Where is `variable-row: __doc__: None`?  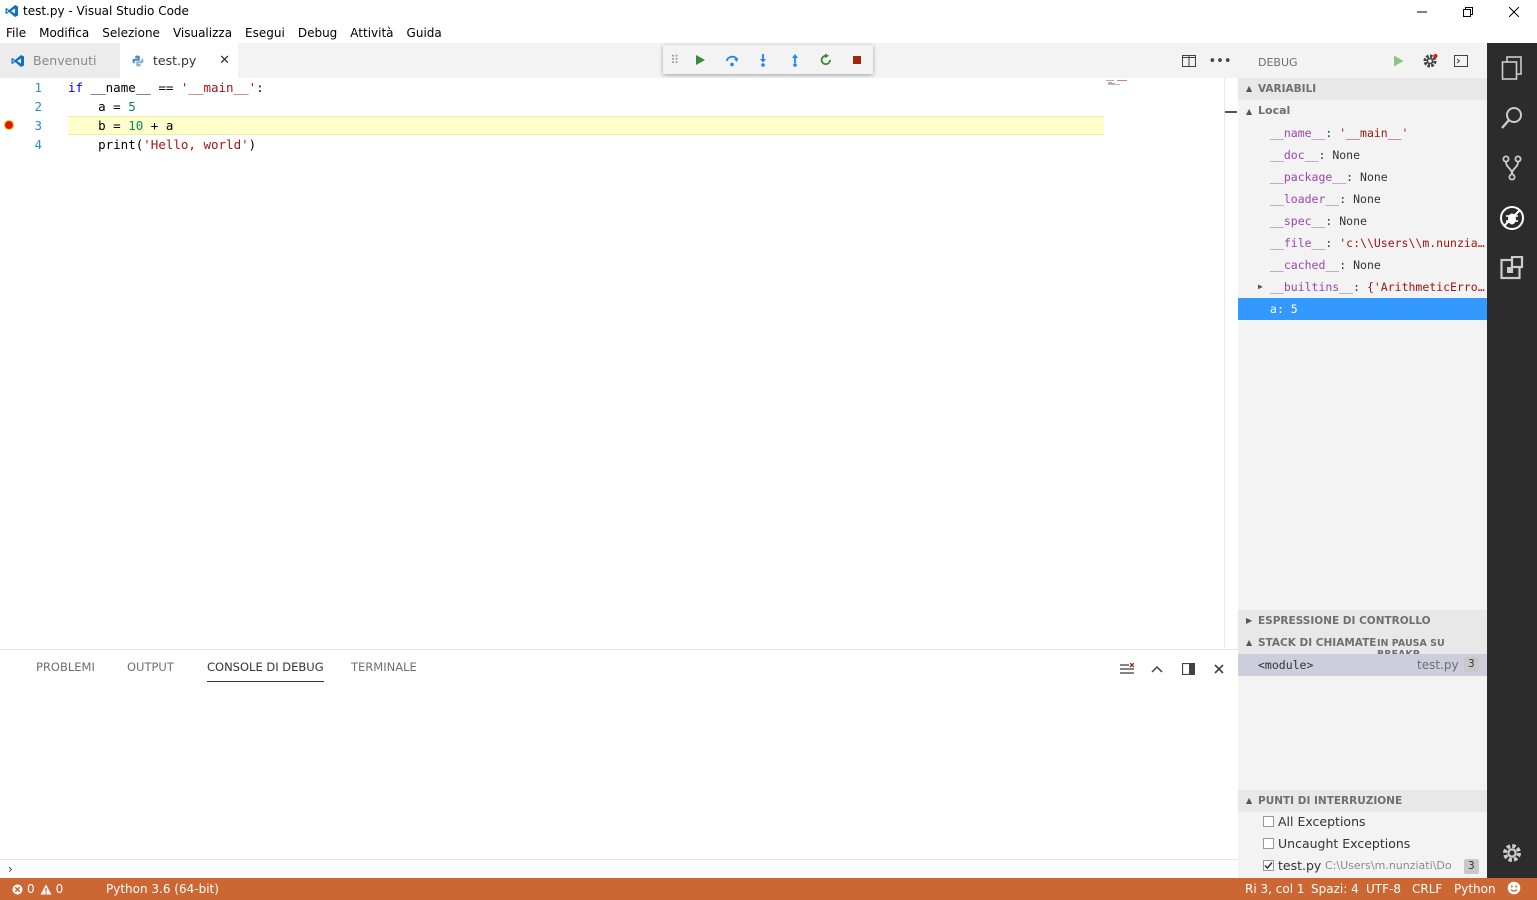 variable-row: __doc__: None is located at coordinates (1362, 155).